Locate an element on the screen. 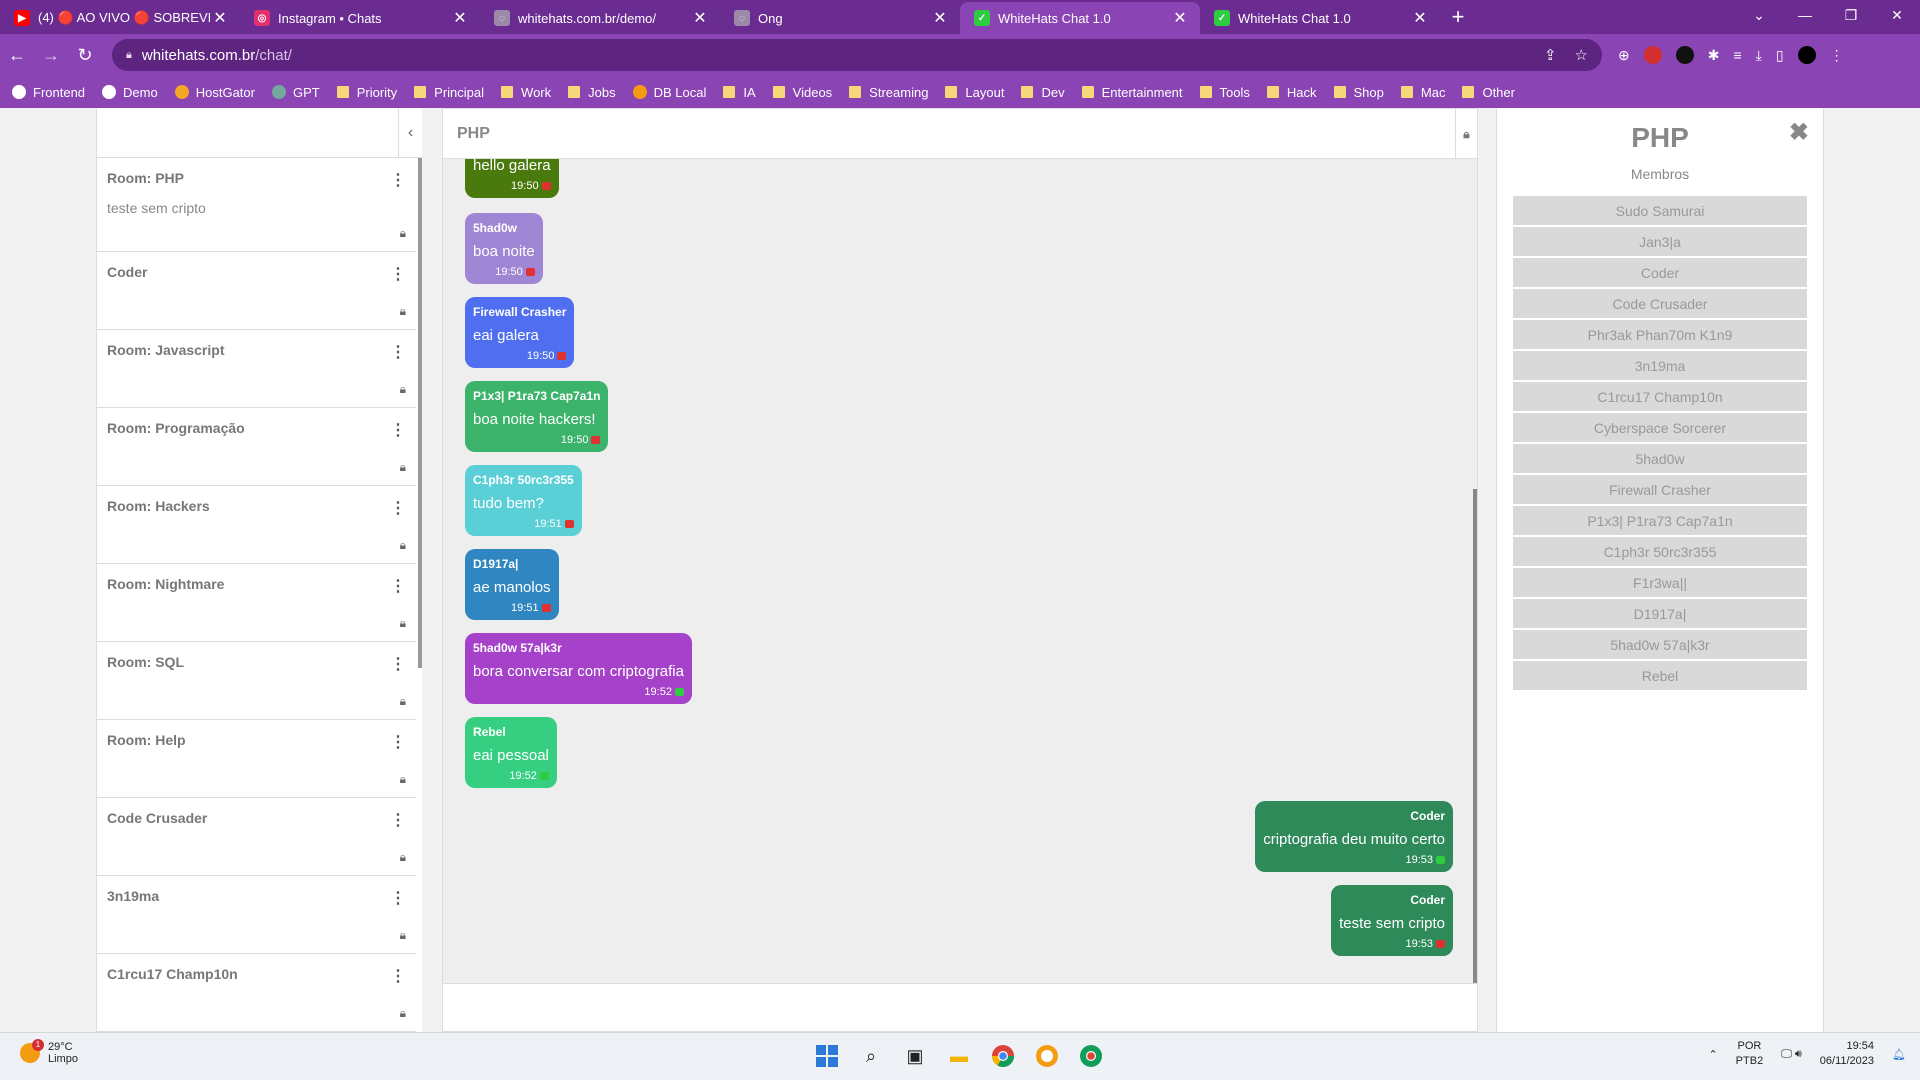 The image size is (1920, 1080). room-item: Room: PHP teste sem cripto ⋮ 🔒︎ is located at coordinates (256, 205).